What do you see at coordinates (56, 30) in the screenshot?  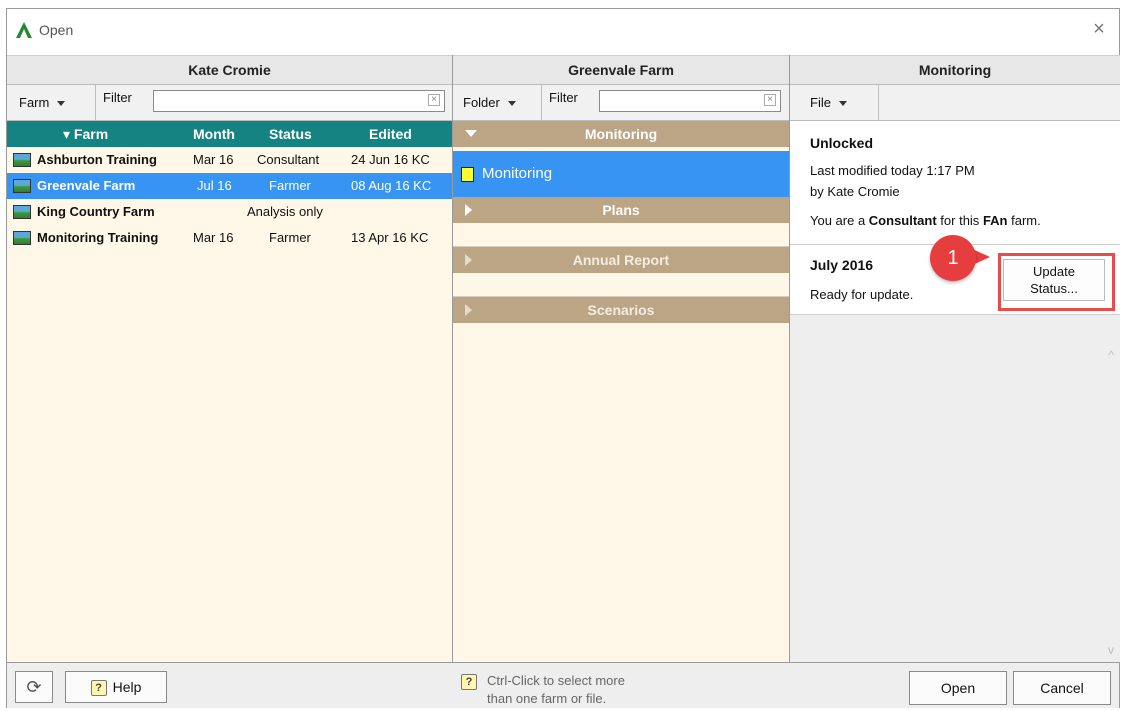 I see `window-title: Open` at bounding box center [56, 30].